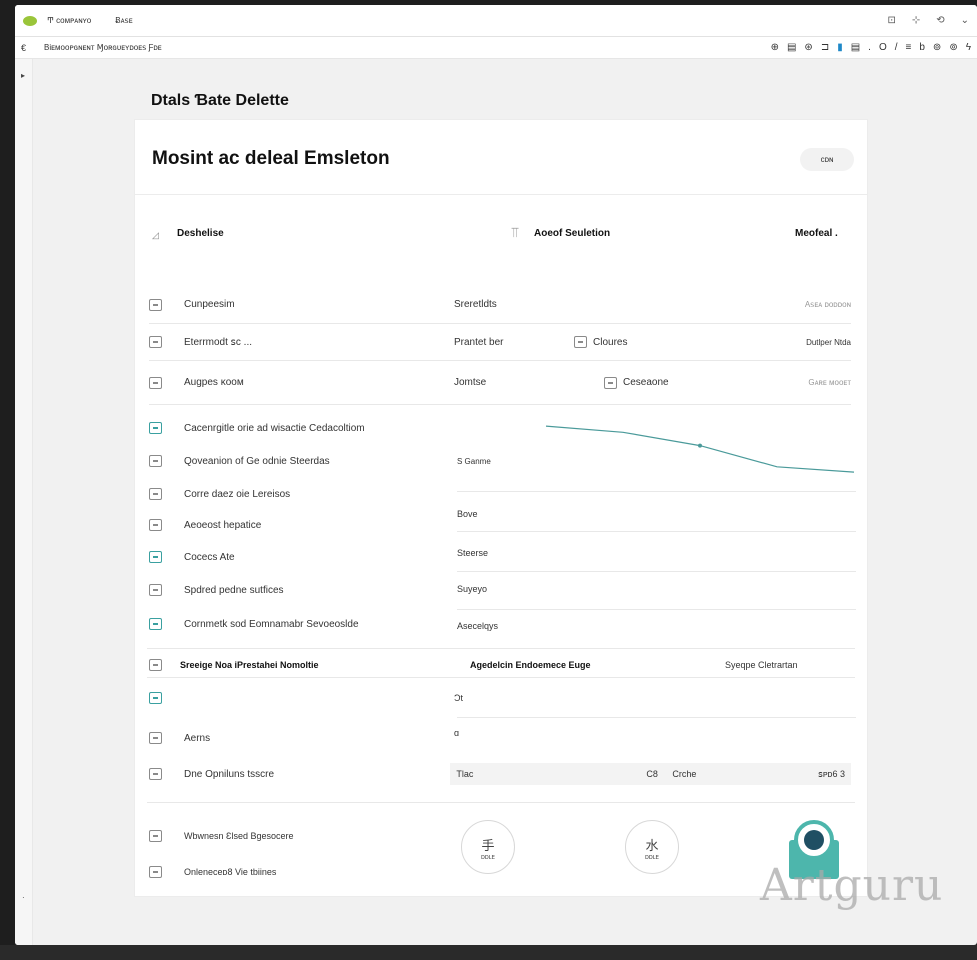  I want to click on action-circle-button-1: ⼿ ᴅᴅʟᴇ, so click(488, 847).